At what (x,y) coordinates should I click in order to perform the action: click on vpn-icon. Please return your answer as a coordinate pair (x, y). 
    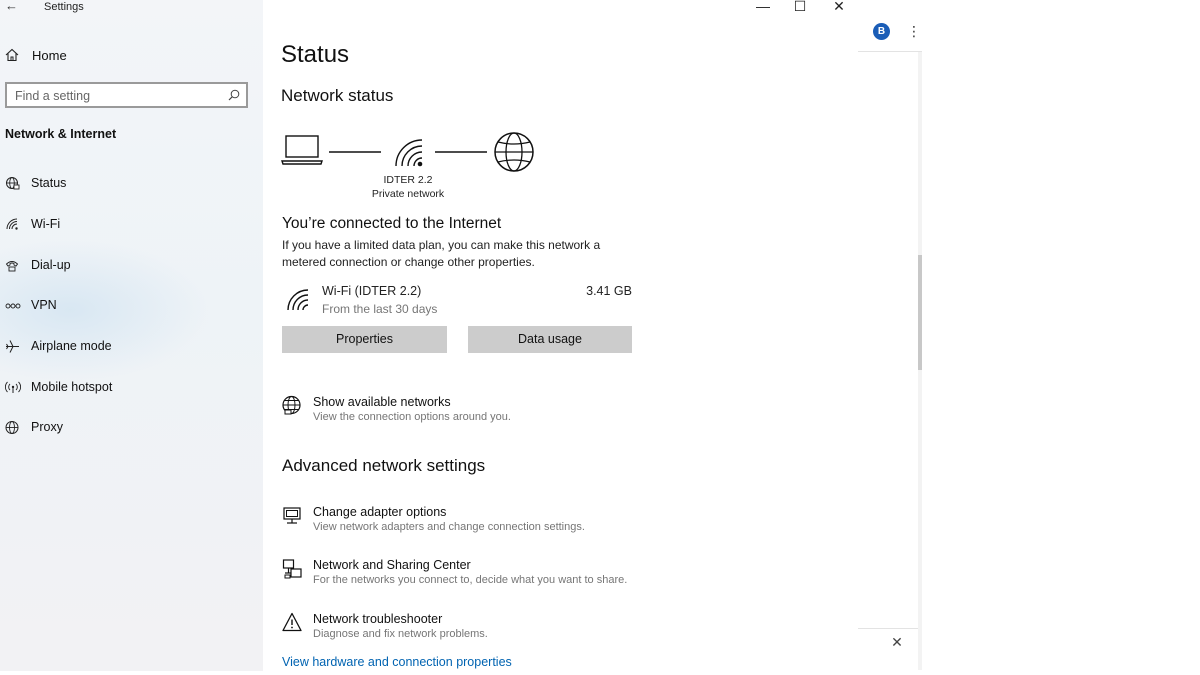
    Looking at the image, I should click on (13, 306).